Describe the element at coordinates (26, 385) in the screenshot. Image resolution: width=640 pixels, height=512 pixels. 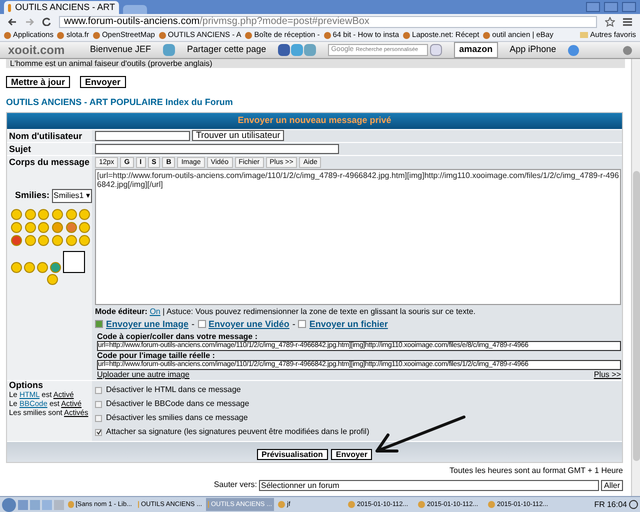
I see `options-title: Options` at that location.